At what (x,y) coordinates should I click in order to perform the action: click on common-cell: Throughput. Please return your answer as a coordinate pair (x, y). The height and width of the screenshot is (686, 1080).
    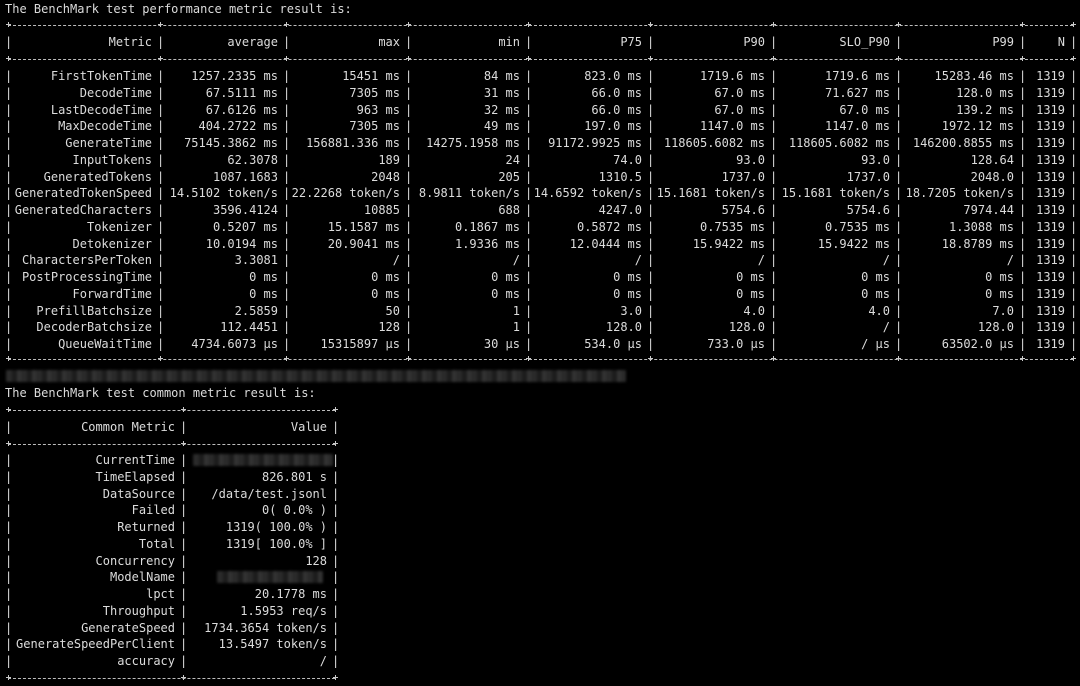
    Looking at the image, I should click on (138, 610).